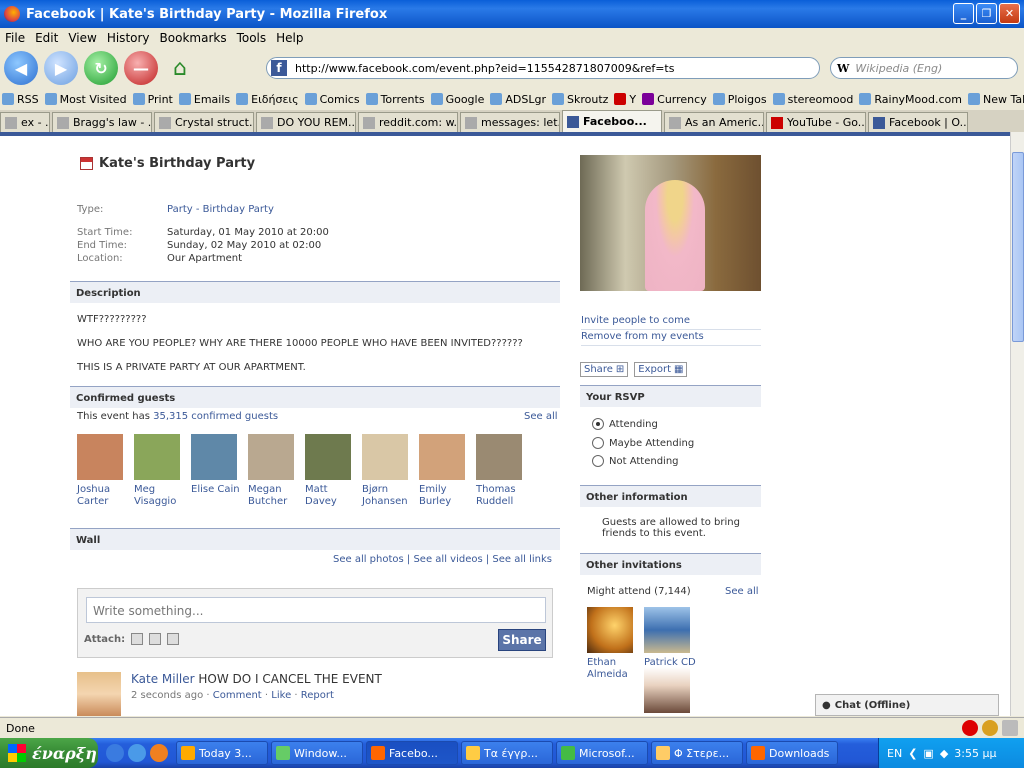 This screenshot has height=768, width=1024. What do you see at coordinates (742, 591) in the screenshot?
I see `invitations-see-all-link: See all` at bounding box center [742, 591].